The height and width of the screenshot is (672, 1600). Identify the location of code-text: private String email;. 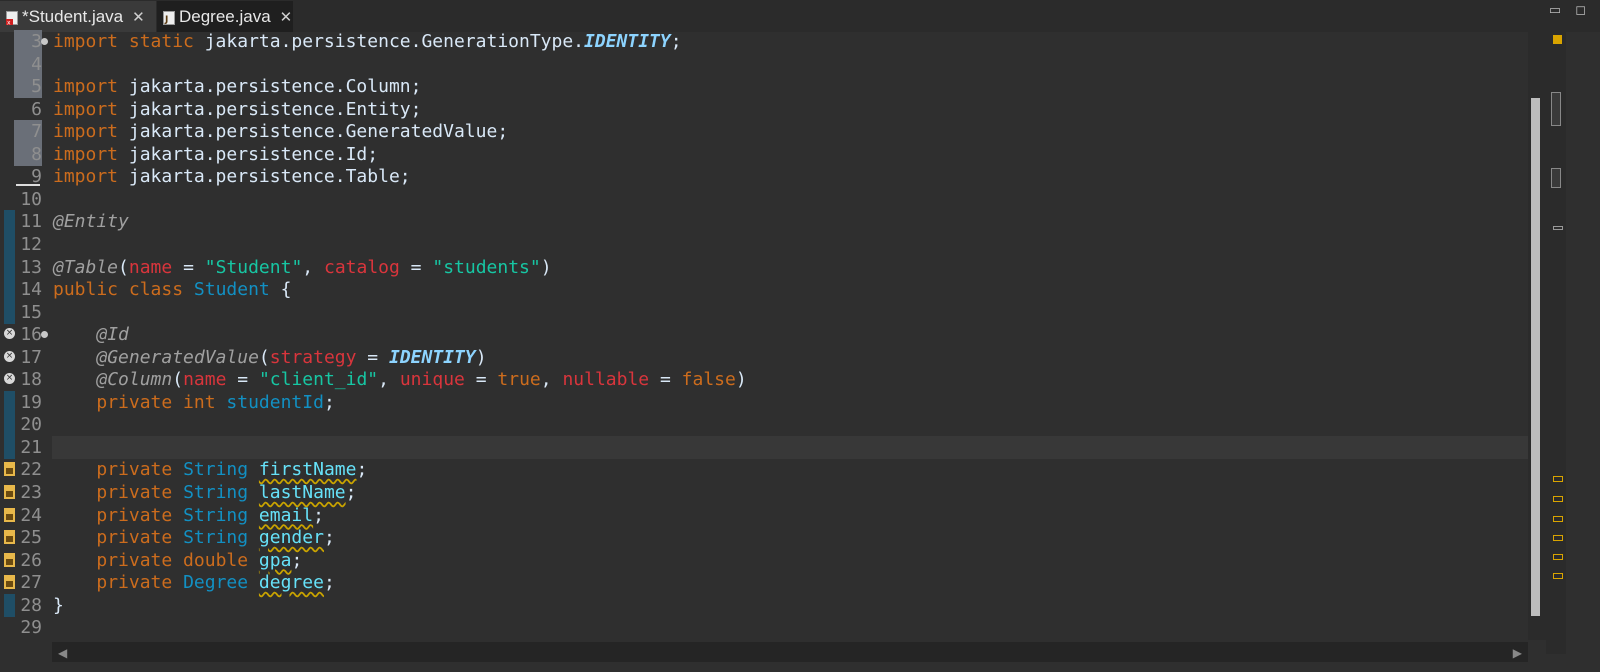
(188, 515).